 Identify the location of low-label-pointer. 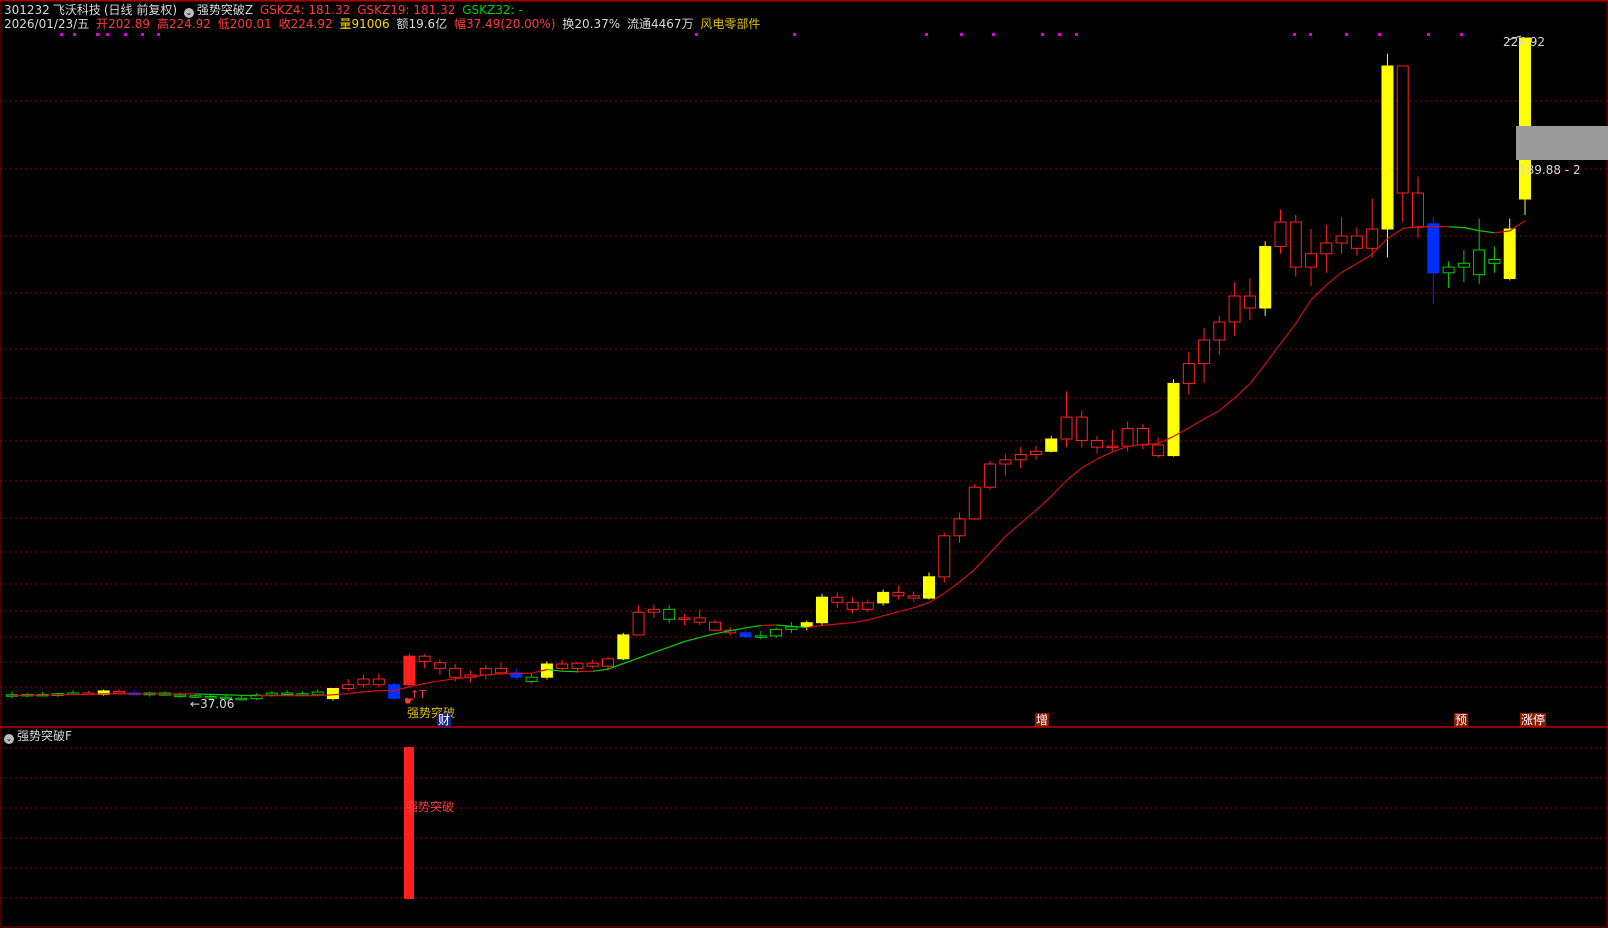
(1515, 695).